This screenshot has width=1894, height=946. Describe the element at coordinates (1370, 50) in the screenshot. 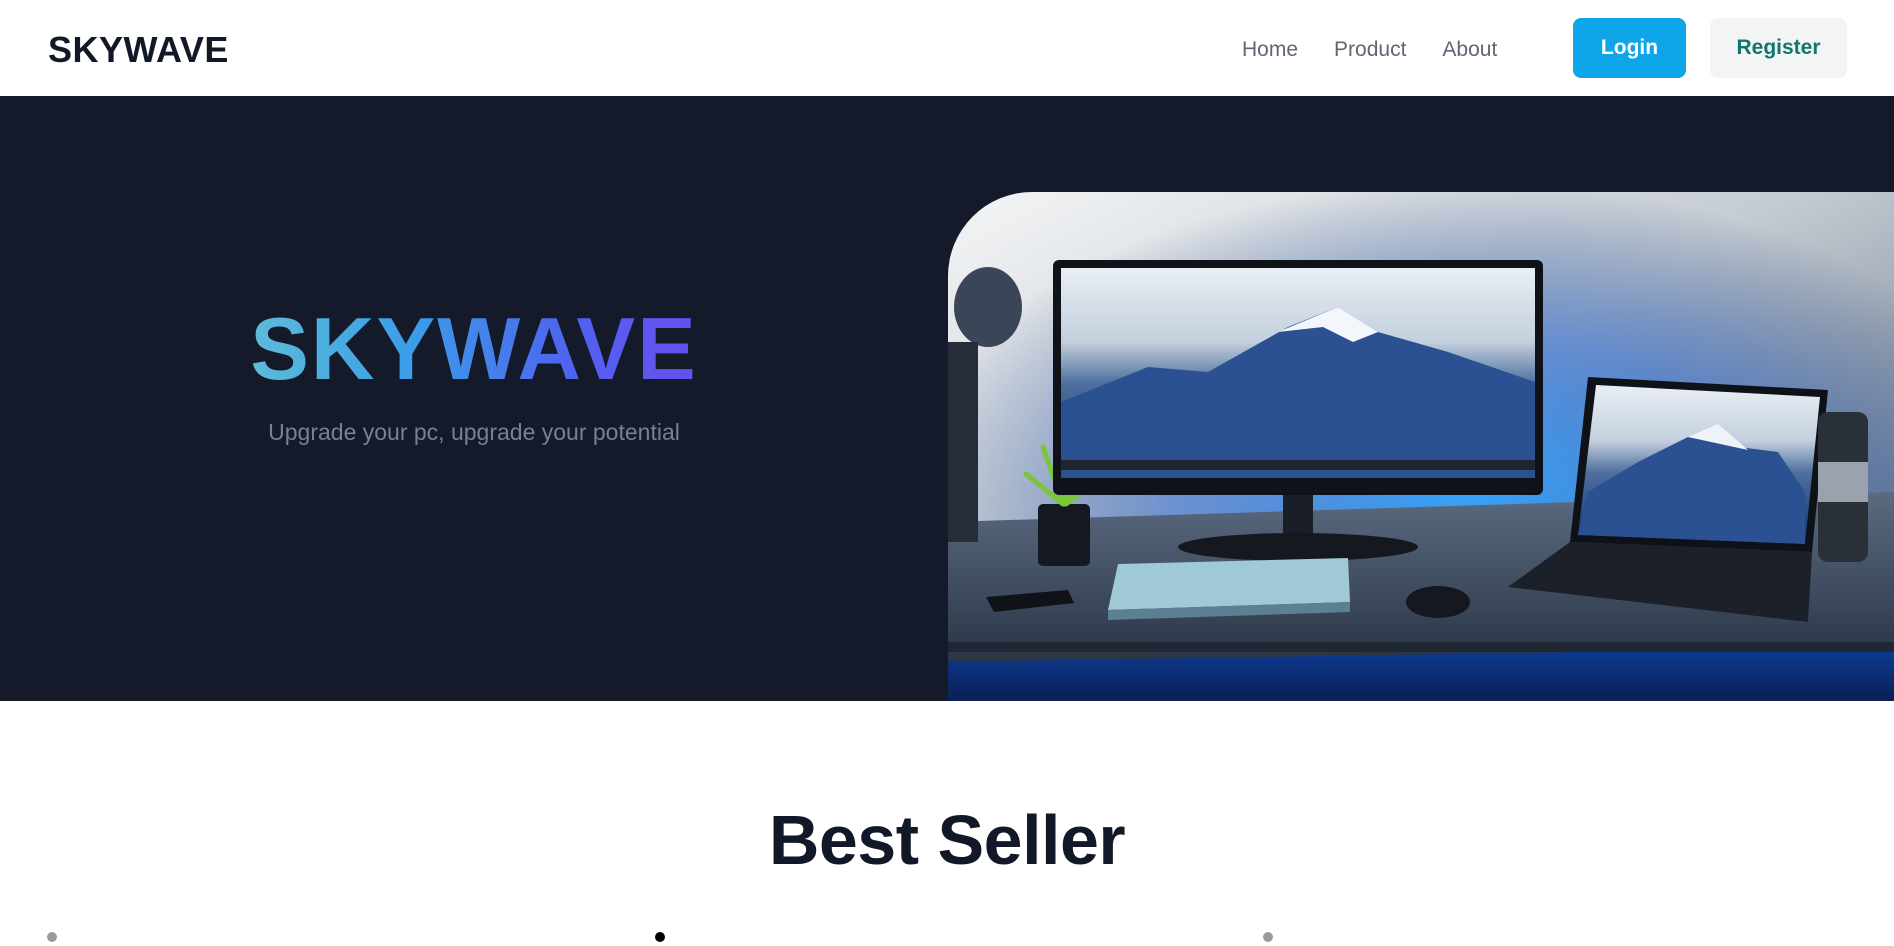

I see `nav-link-product: Product` at that location.